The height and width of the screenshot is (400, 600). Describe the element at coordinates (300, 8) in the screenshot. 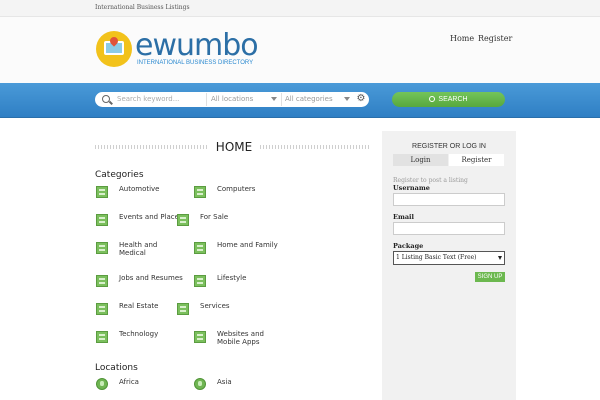

I see `top-bar` at that location.